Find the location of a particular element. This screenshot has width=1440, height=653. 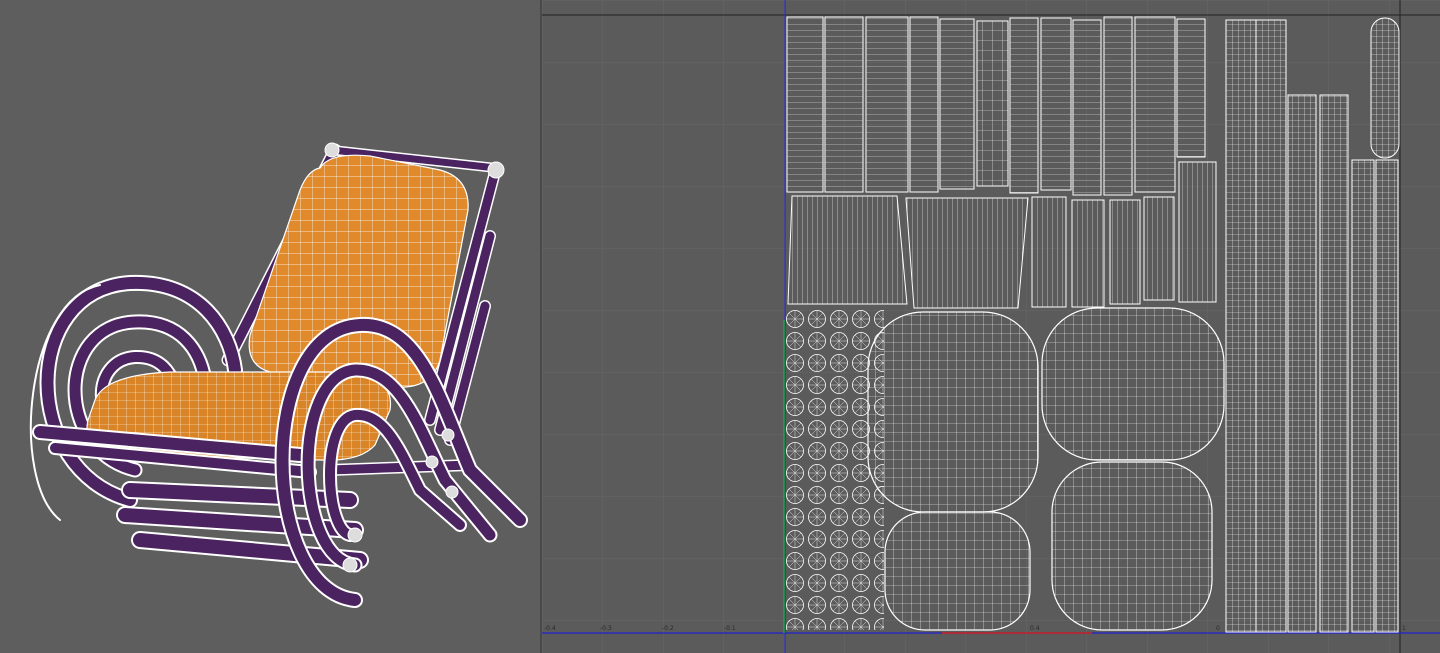

tick-label: 0 is located at coordinates (1218, 628).